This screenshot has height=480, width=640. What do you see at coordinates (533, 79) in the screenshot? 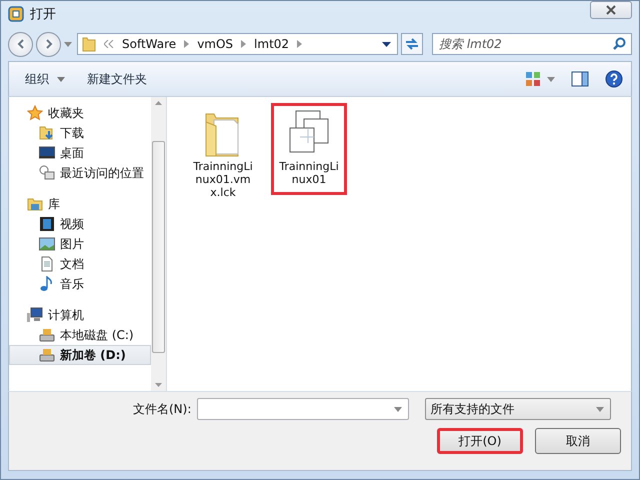
I see `view-options-icon` at bounding box center [533, 79].